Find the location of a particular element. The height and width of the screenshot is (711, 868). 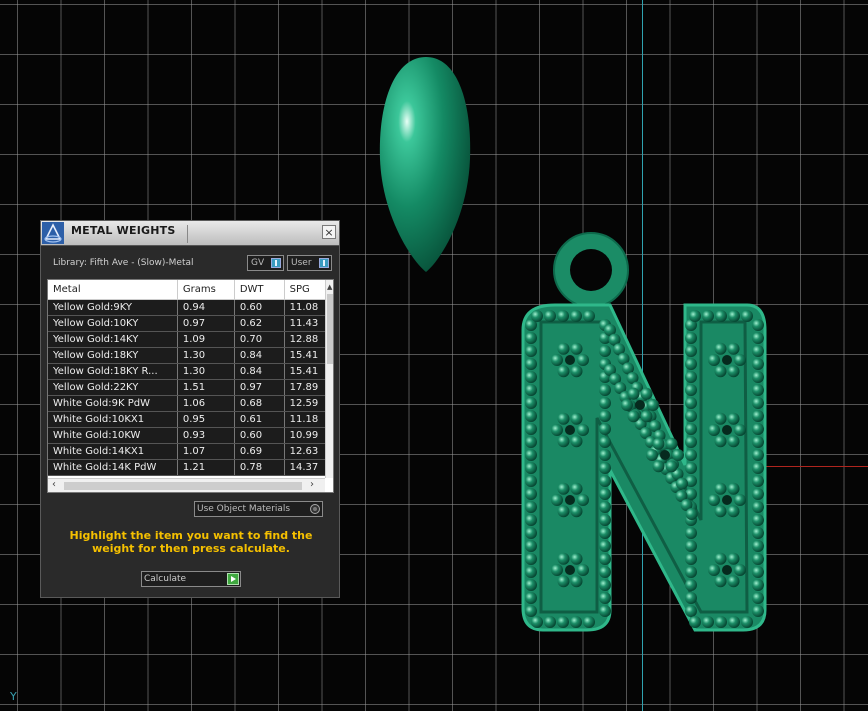

cell-metal: White Gold:14K PdW is located at coordinates (113, 467).